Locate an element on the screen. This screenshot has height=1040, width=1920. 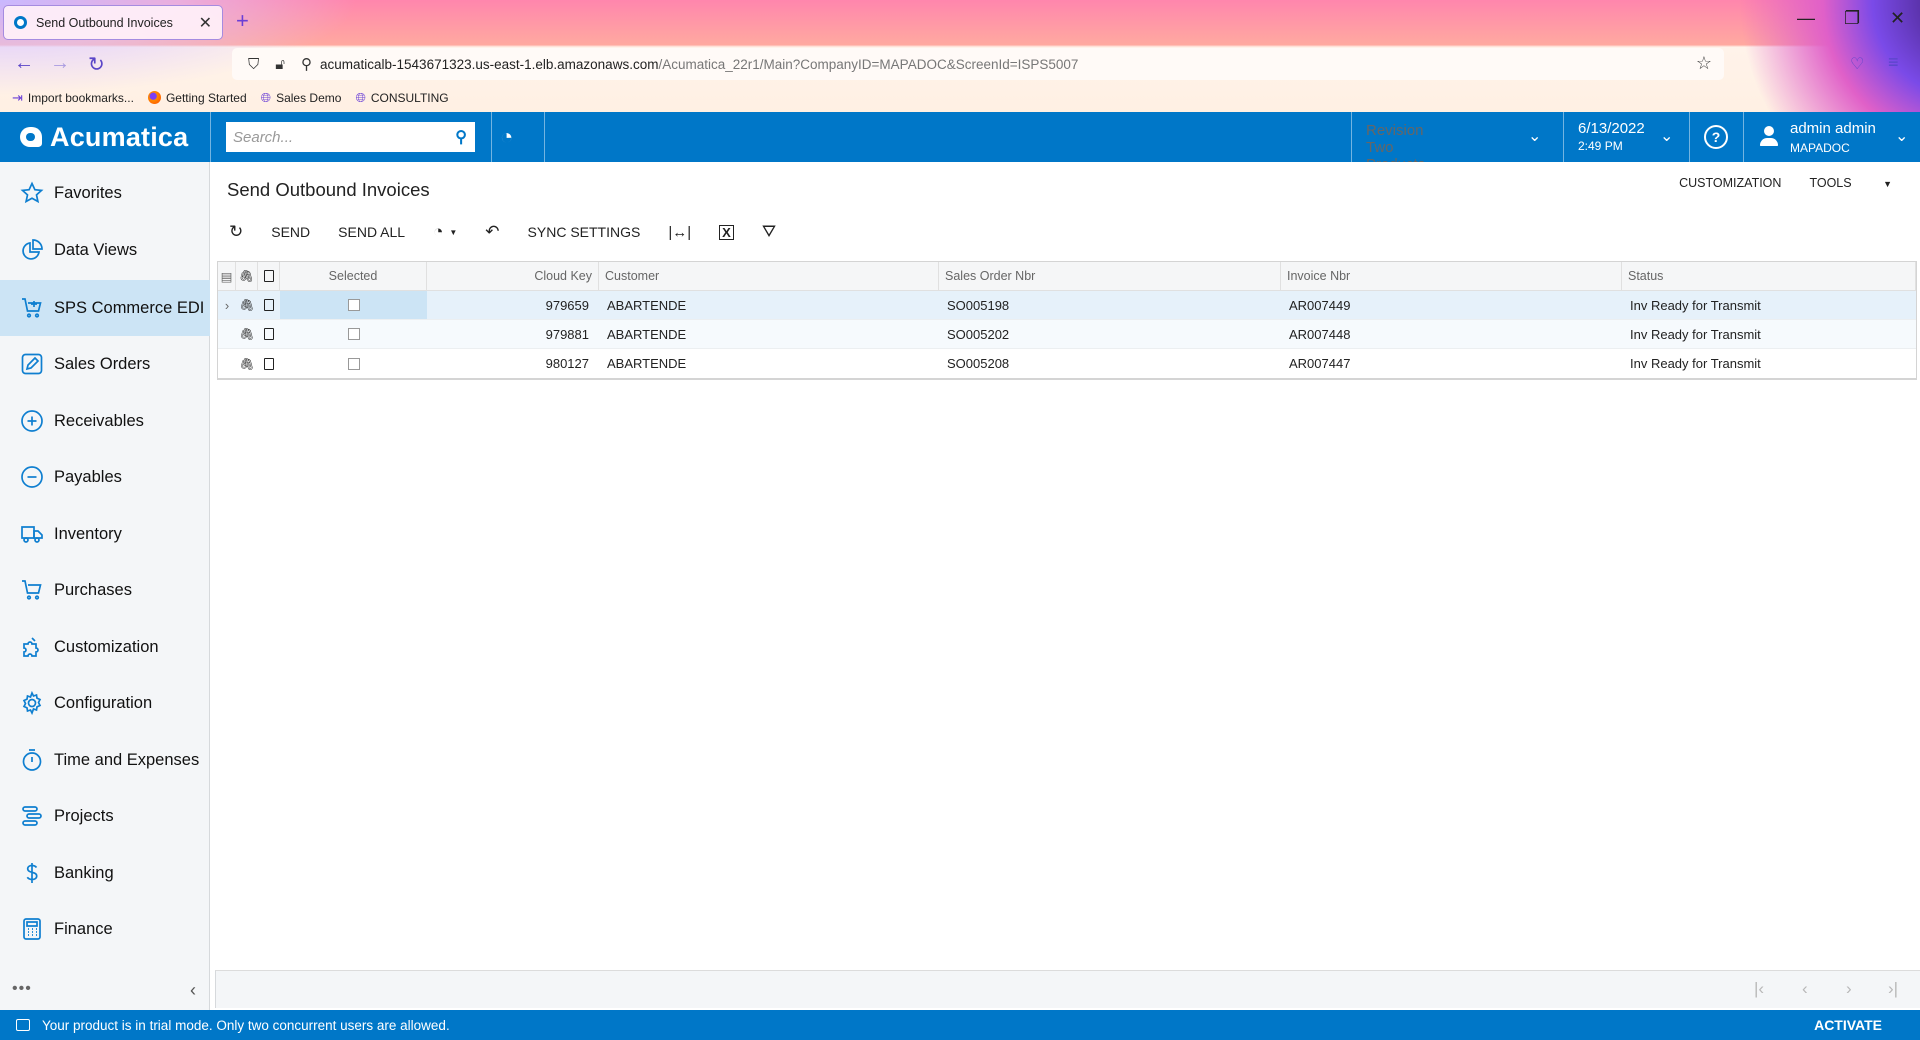
sidebar-item-configuration: Configuration is located at coordinates (105, 703).